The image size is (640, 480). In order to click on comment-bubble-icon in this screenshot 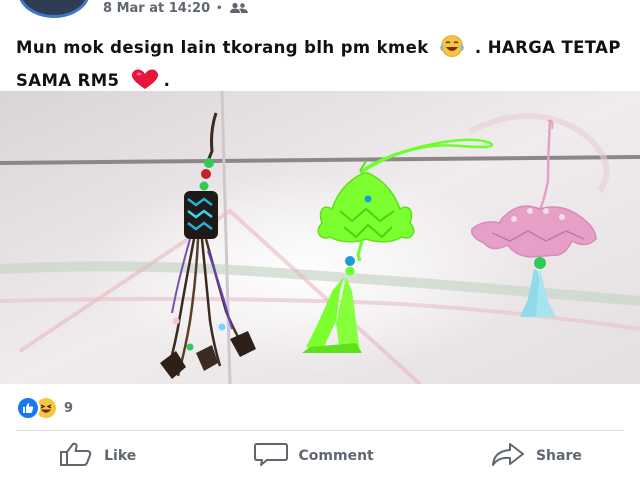, I will do `click(271, 456)`.